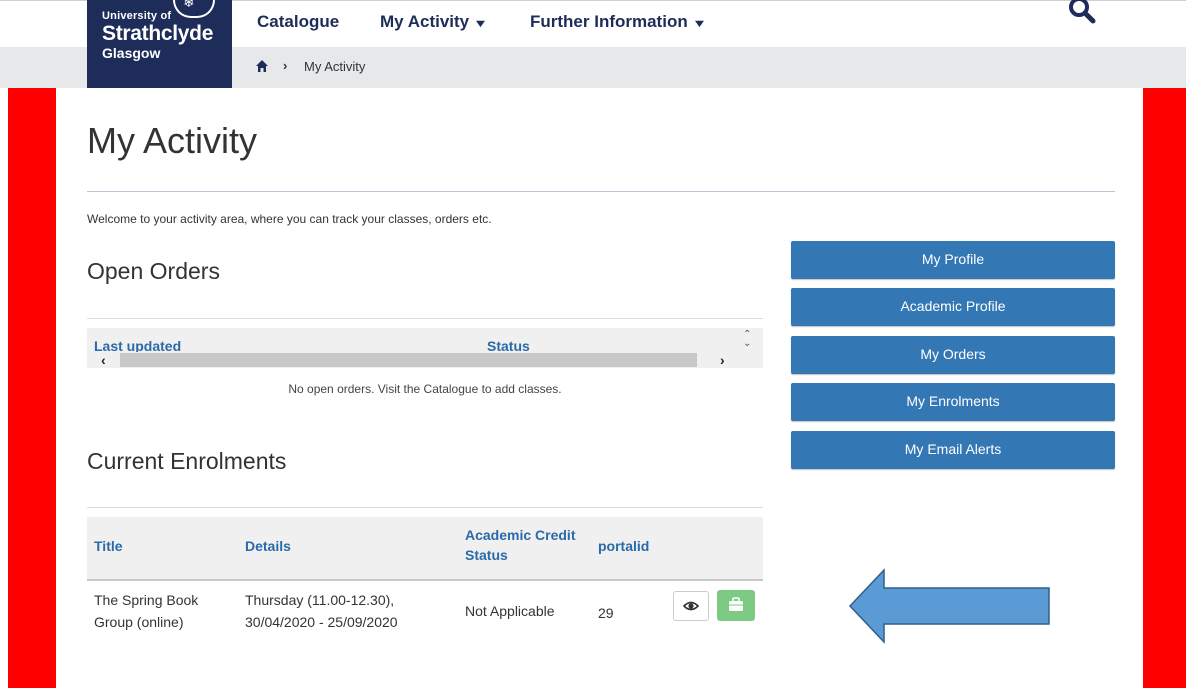 The height and width of the screenshot is (688, 1186). I want to click on column-details: Details, so click(268, 546).